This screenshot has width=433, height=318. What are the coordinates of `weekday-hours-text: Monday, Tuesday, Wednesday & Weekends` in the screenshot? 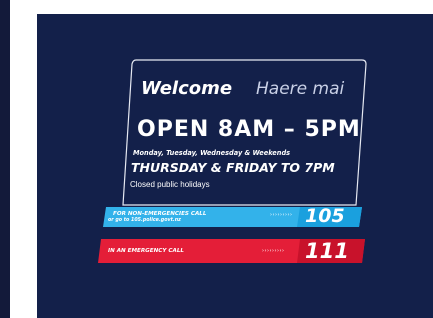 It's located at (212, 152).